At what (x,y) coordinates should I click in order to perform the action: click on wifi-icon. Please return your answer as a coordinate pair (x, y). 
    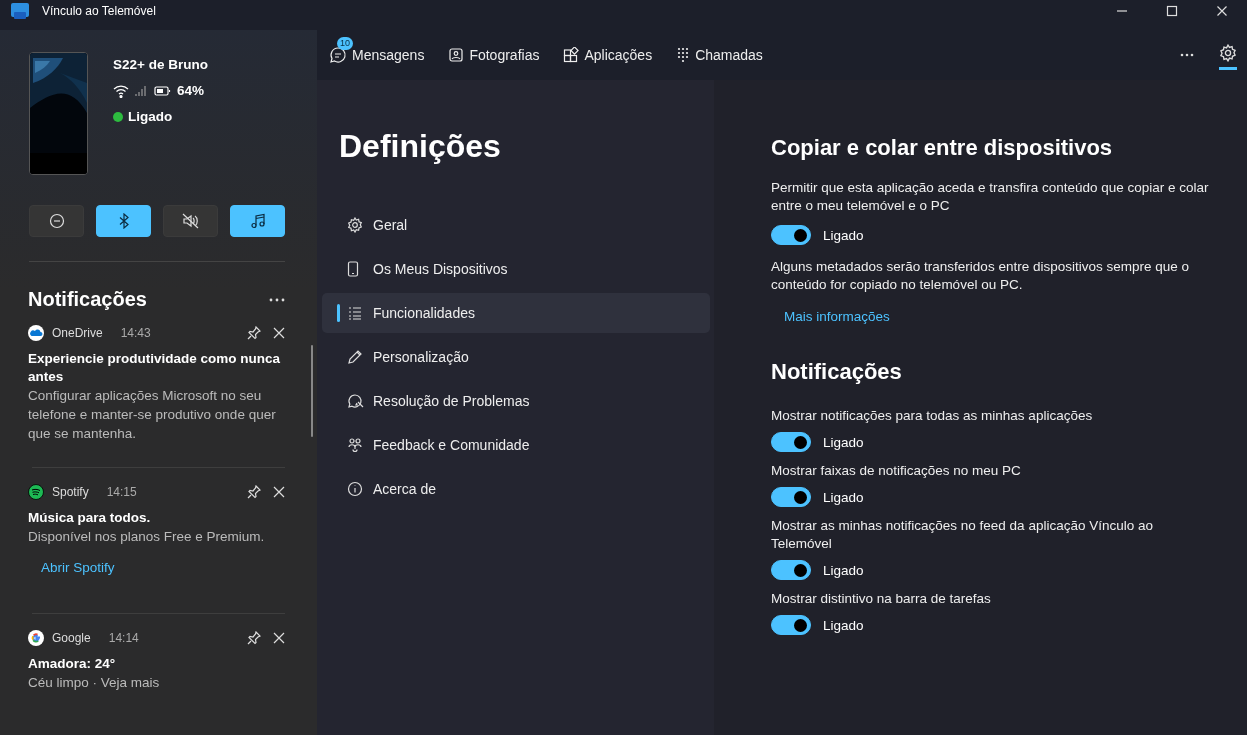
    Looking at the image, I should click on (121, 90).